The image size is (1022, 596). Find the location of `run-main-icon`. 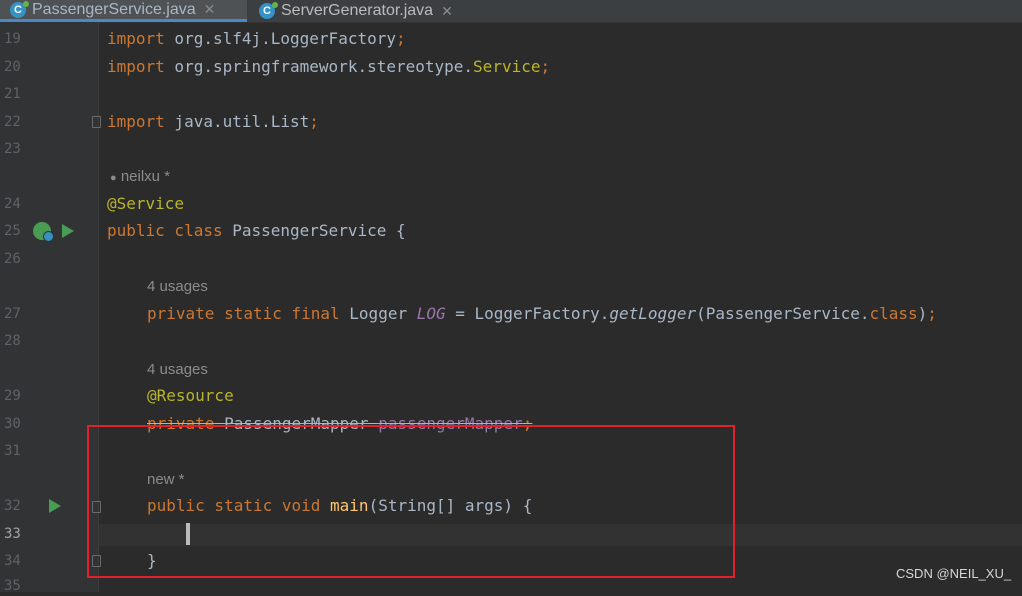

run-main-icon is located at coordinates (55, 506).